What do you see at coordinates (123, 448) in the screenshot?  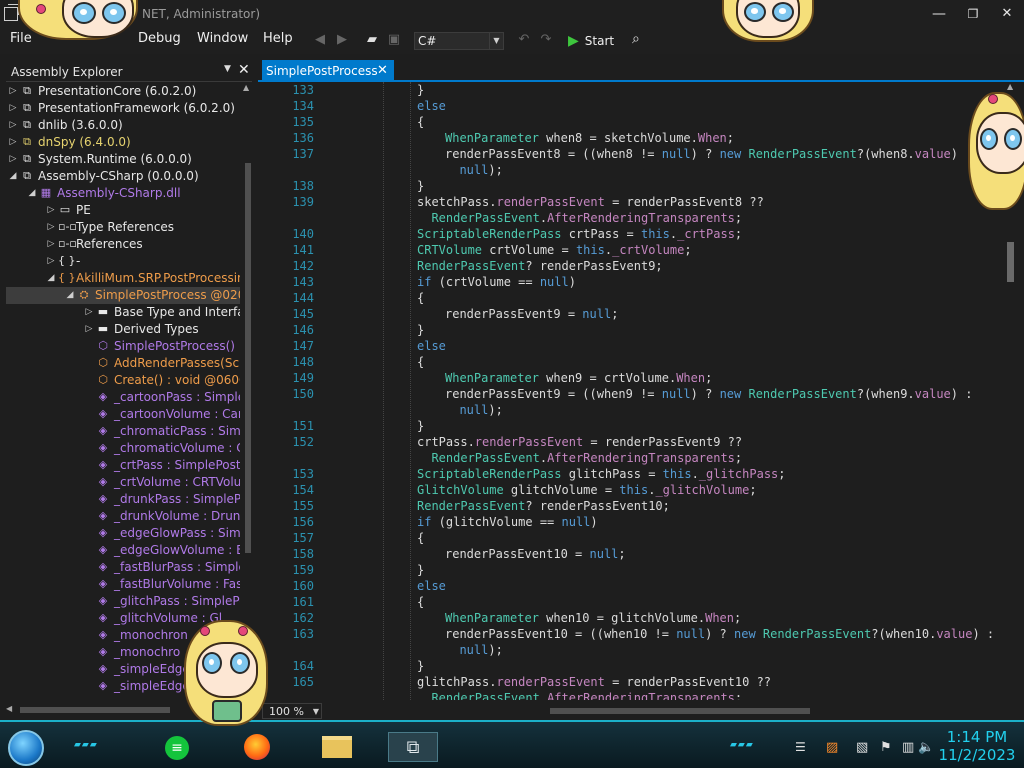 I see `tree-item: ◈ _chromaticVolume : C` at bounding box center [123, 448].